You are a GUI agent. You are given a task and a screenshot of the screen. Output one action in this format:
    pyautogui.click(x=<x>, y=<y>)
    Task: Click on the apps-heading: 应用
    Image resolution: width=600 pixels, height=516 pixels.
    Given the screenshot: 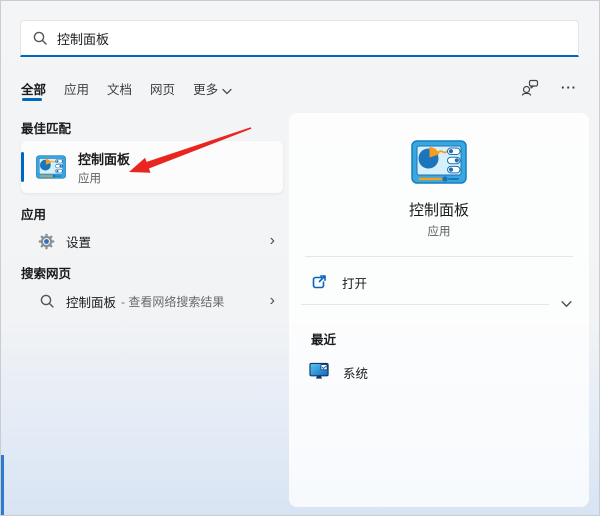 What is the action you would take?
    pyautogui.click(x=34, y=215)
    